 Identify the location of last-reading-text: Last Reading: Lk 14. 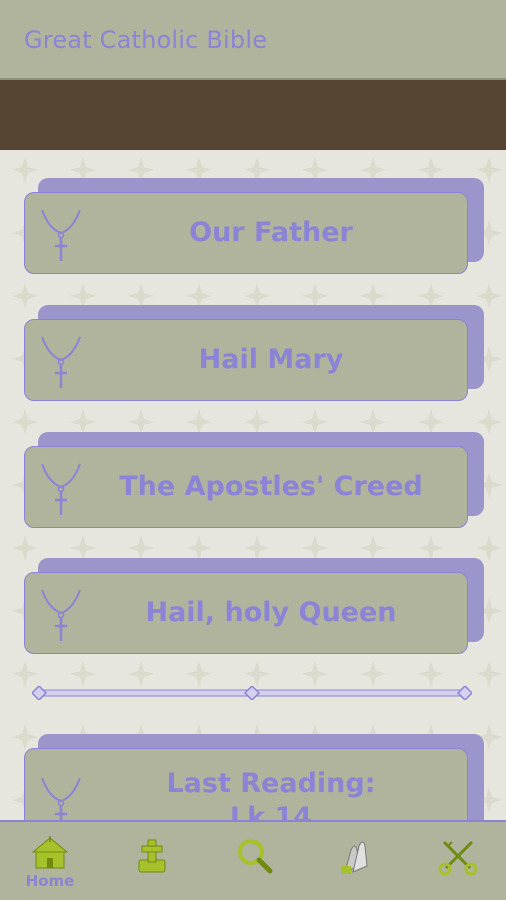
(271, 784).